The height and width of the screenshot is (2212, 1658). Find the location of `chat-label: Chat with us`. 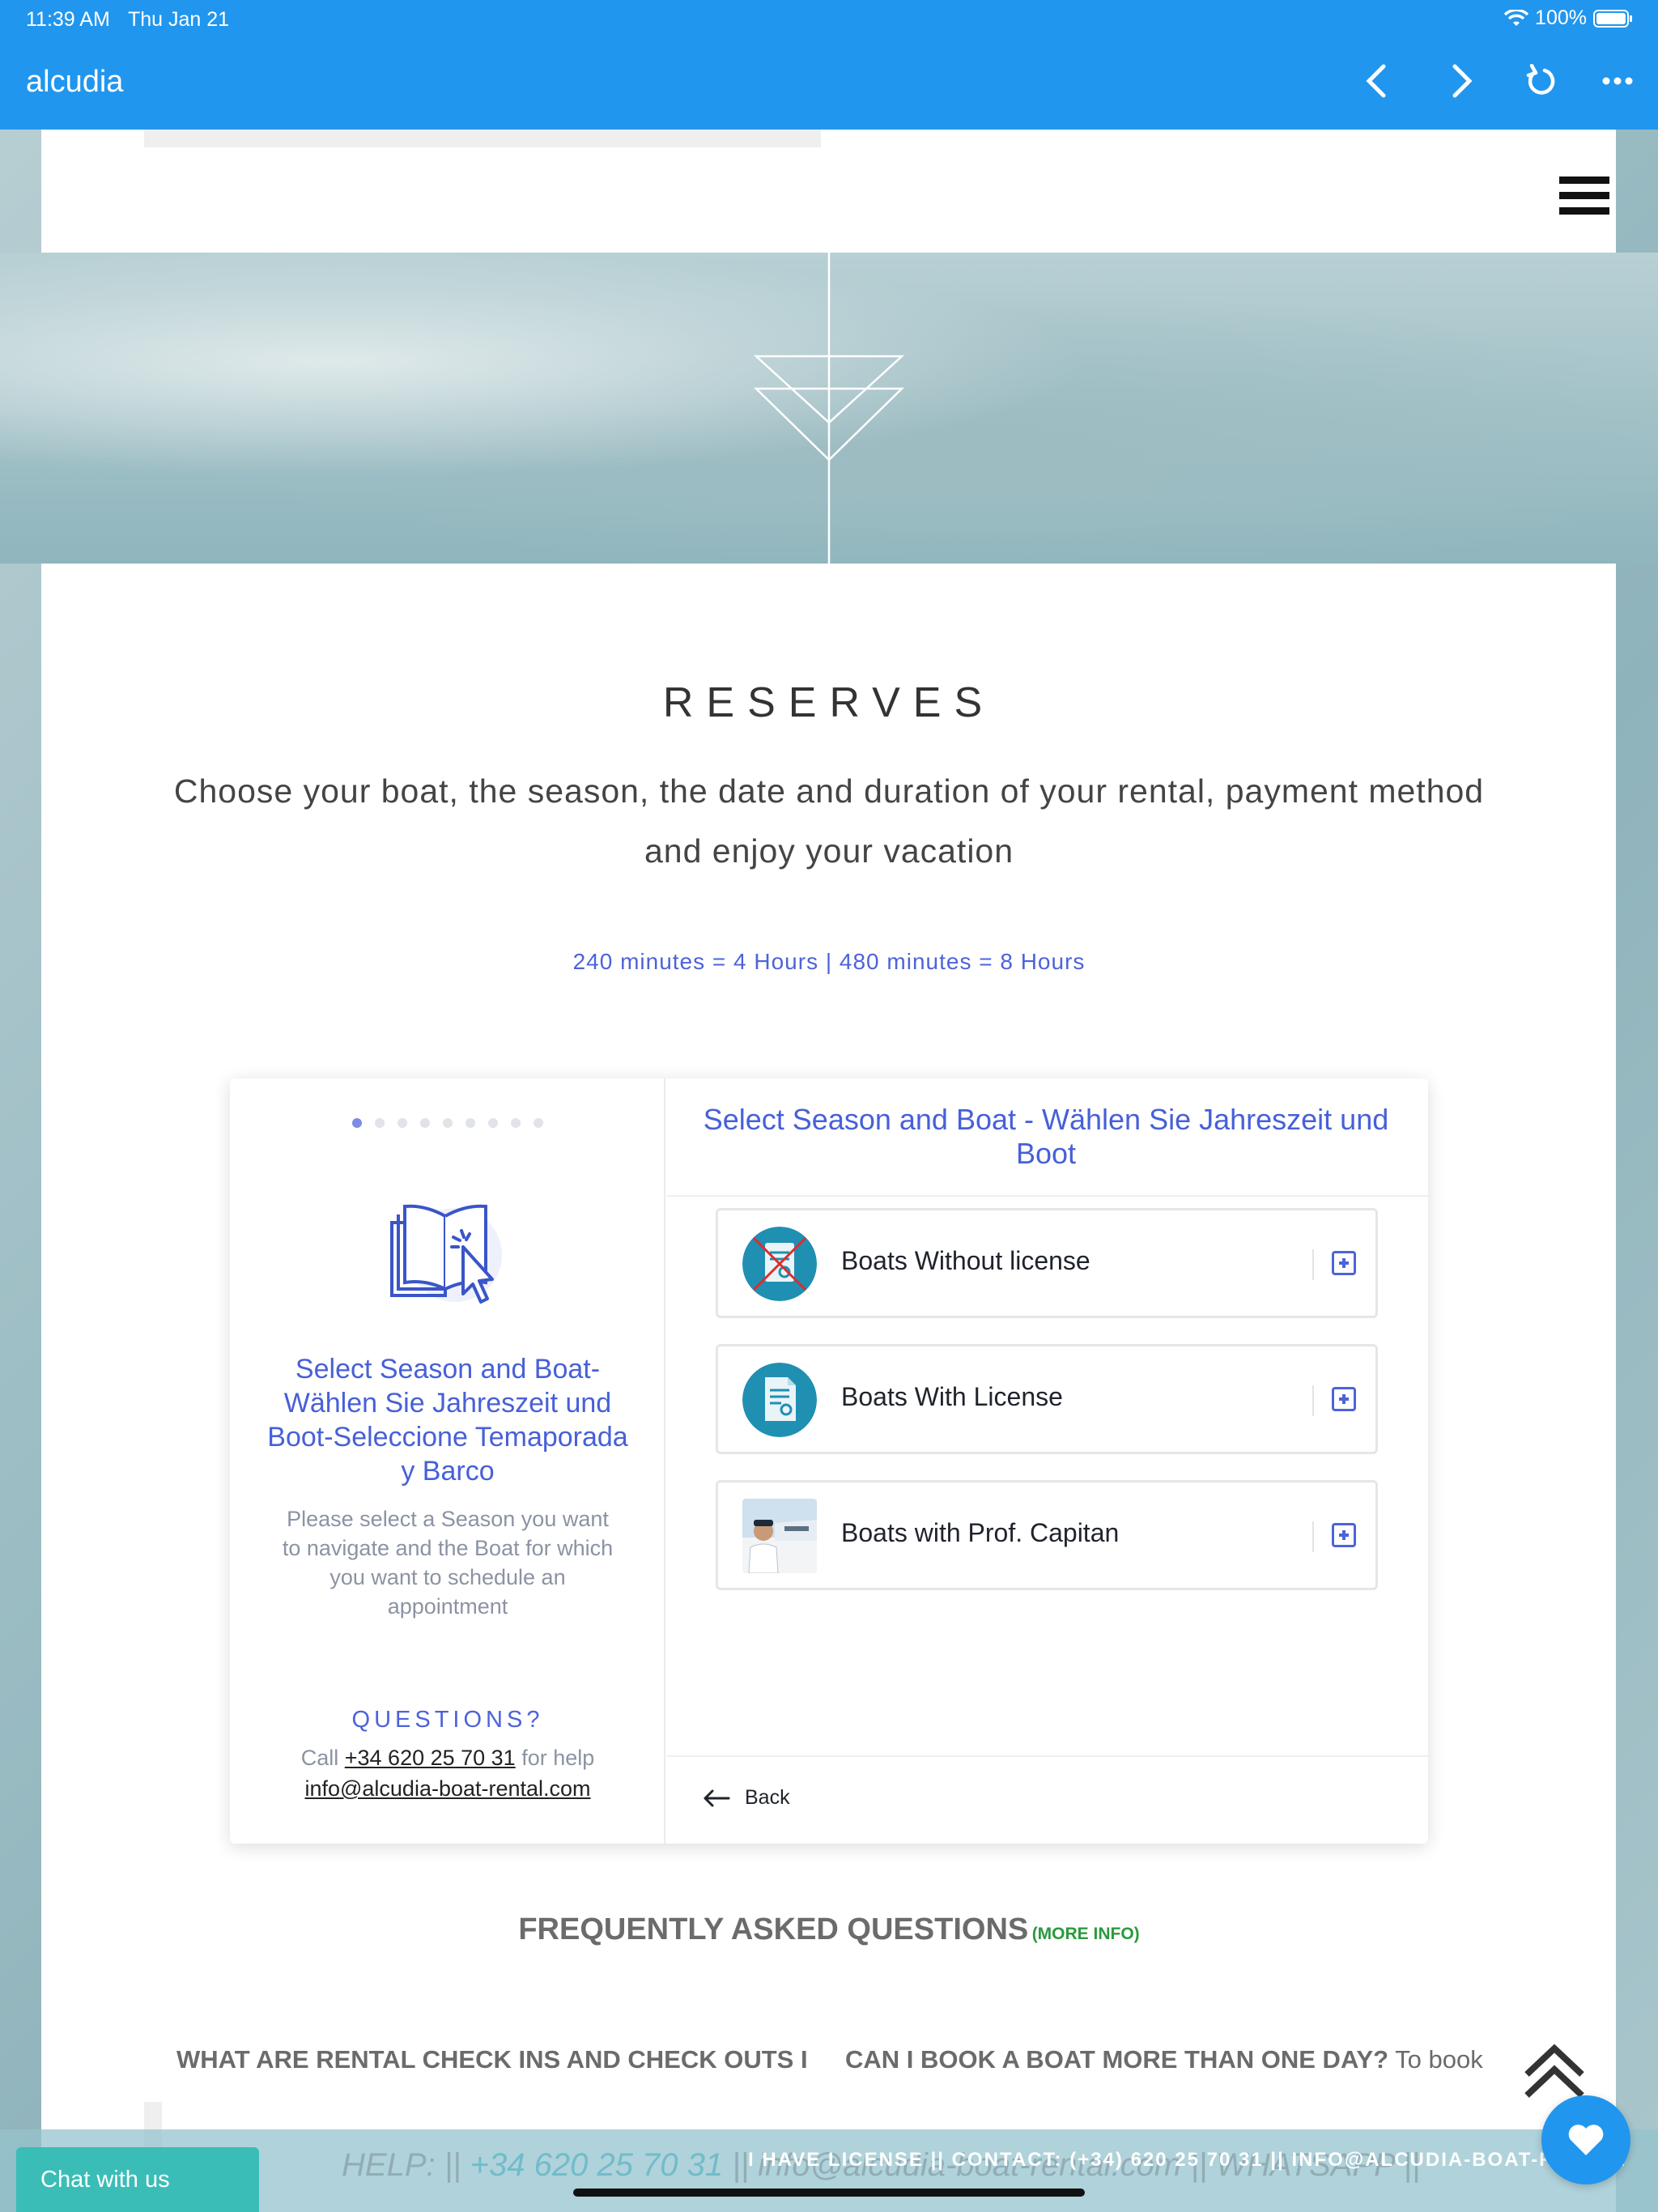

chat-label: Chat with us is located at coordinates (105, 2180).